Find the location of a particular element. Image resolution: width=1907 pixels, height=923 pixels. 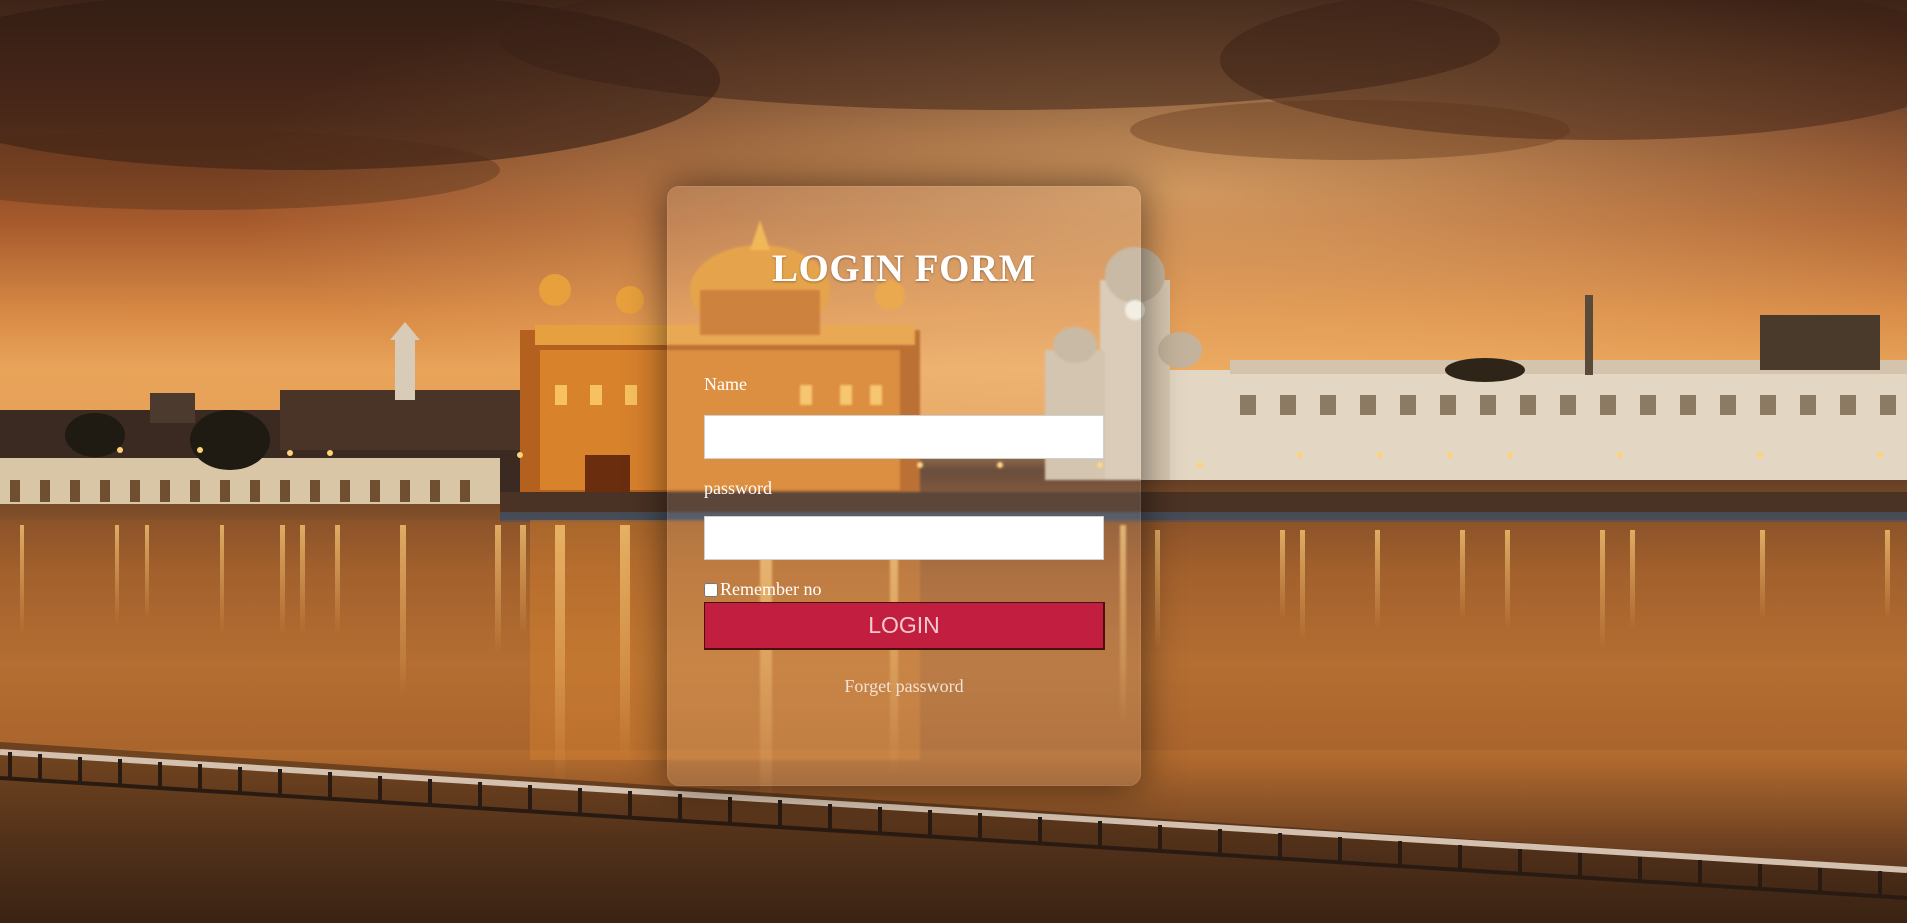

remember-me-checkbox is located at coordinates (711, 589).